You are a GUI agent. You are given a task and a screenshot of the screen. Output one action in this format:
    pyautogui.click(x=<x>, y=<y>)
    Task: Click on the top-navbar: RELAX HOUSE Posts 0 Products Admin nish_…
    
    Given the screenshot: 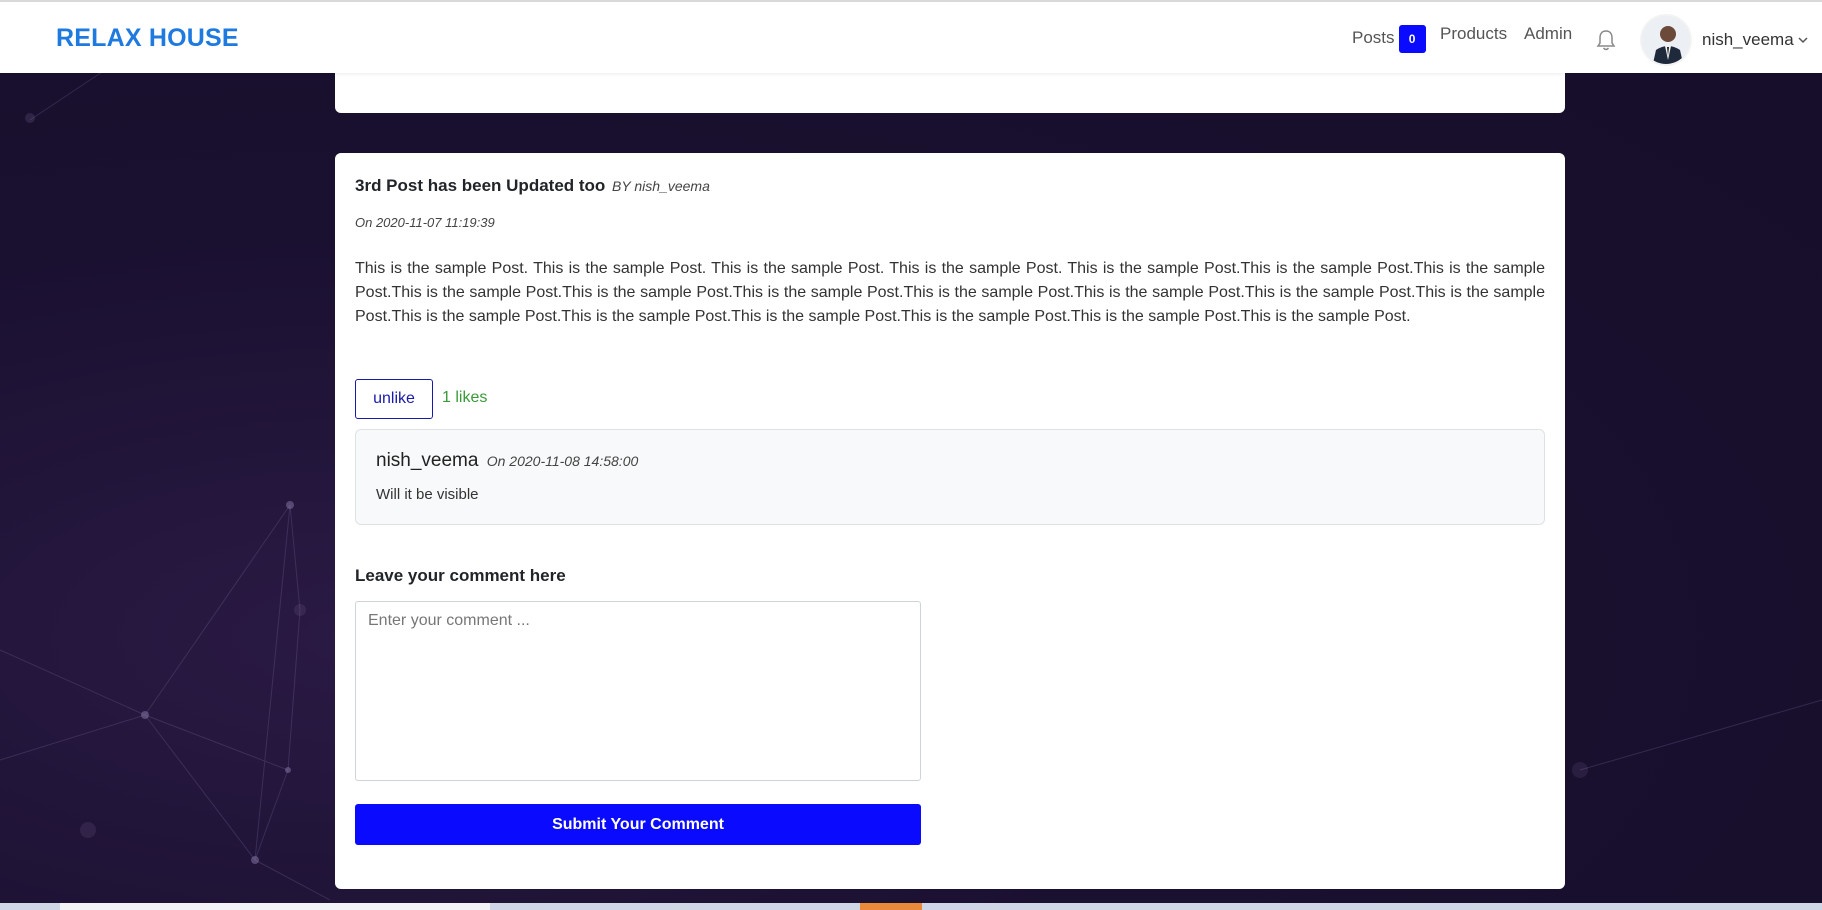 What is the action you would take?
    pyautogui.click(x=911, y=36)
    